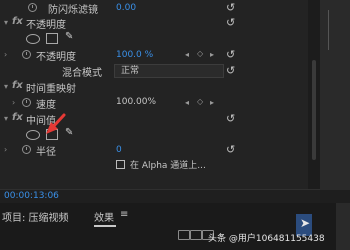 The height and width of the screenshot is (250, 350). I want to click on alpha-checkbox, so click(120, 164).